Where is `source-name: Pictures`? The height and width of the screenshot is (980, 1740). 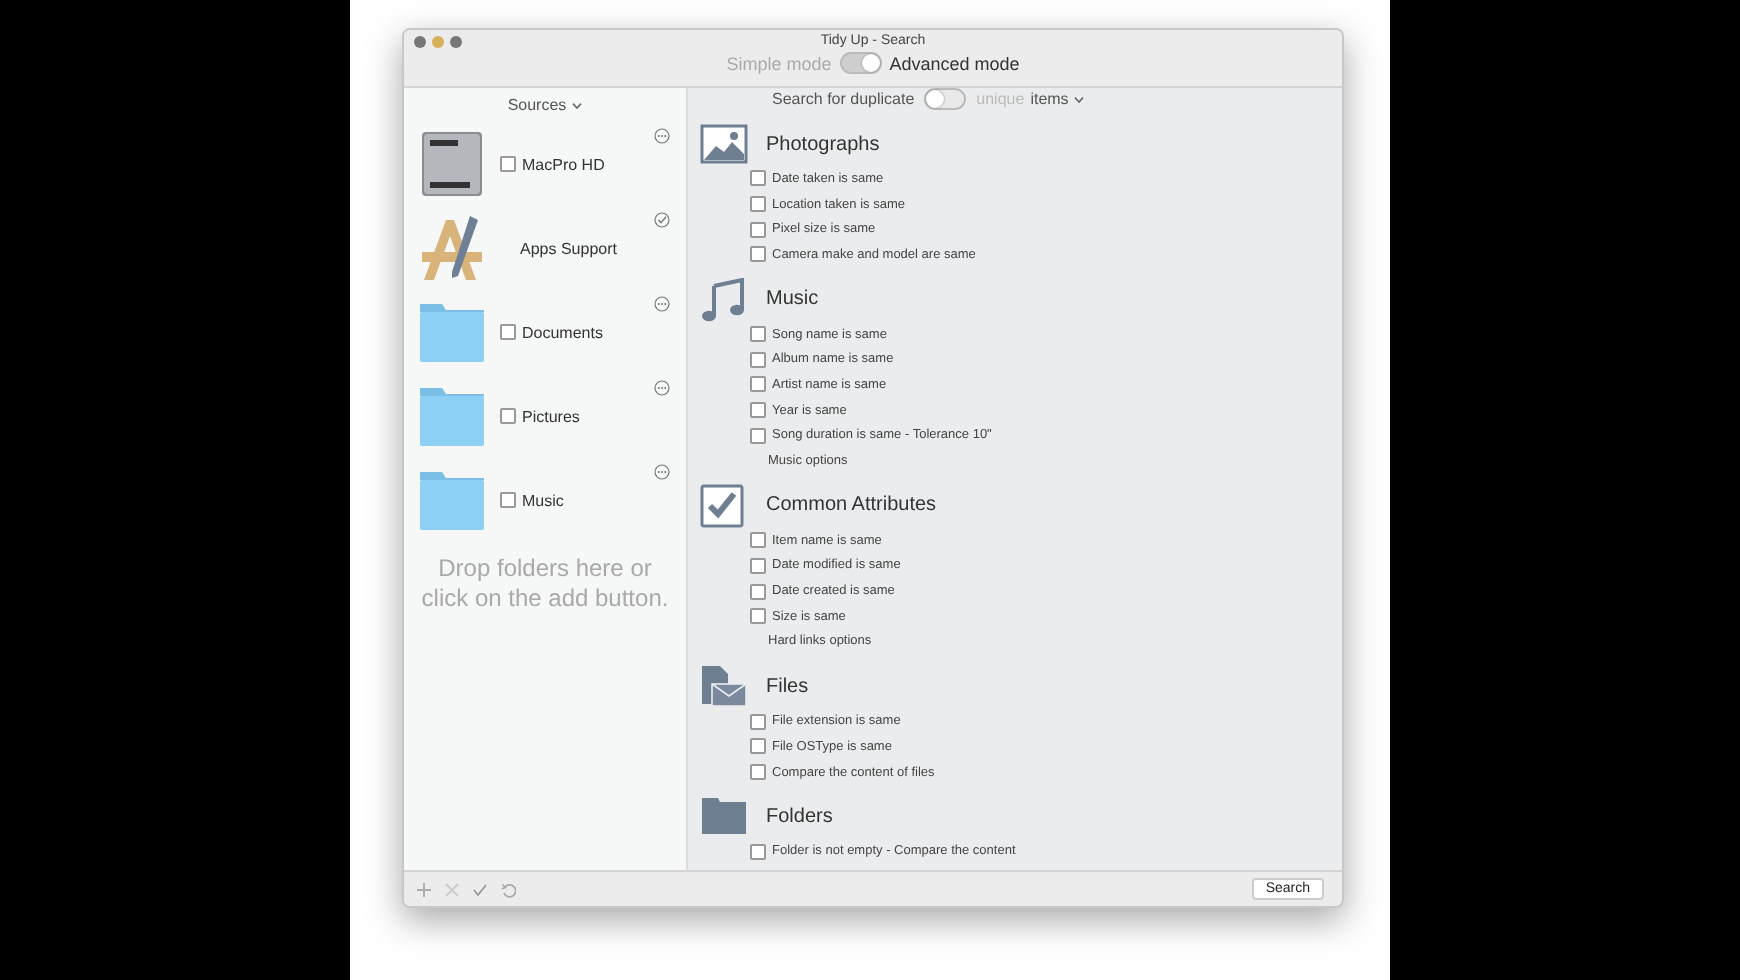
source-name: Pictures is located at coordinates (551, 416).